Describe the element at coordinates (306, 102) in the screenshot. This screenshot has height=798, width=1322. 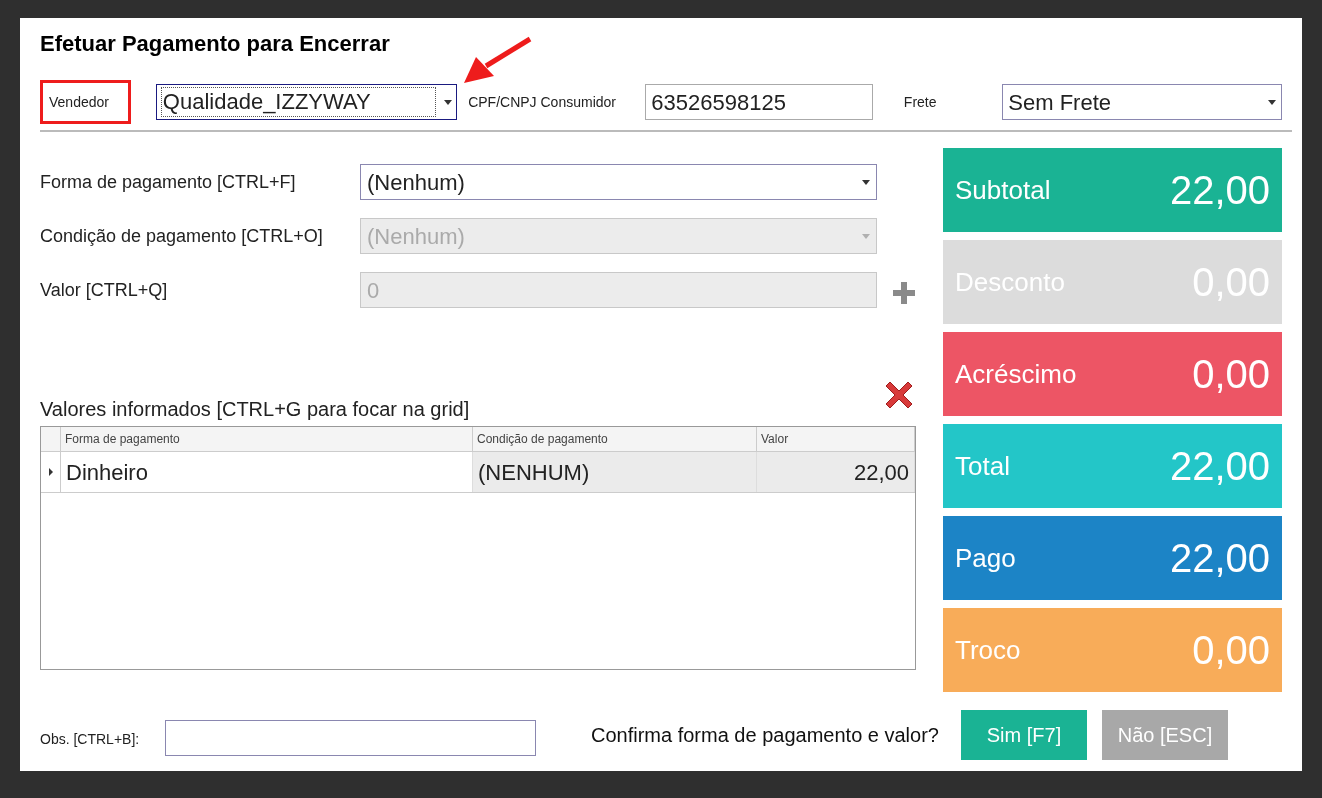
I see `seller-select: Qualidade_IZZYWAY` at that location.